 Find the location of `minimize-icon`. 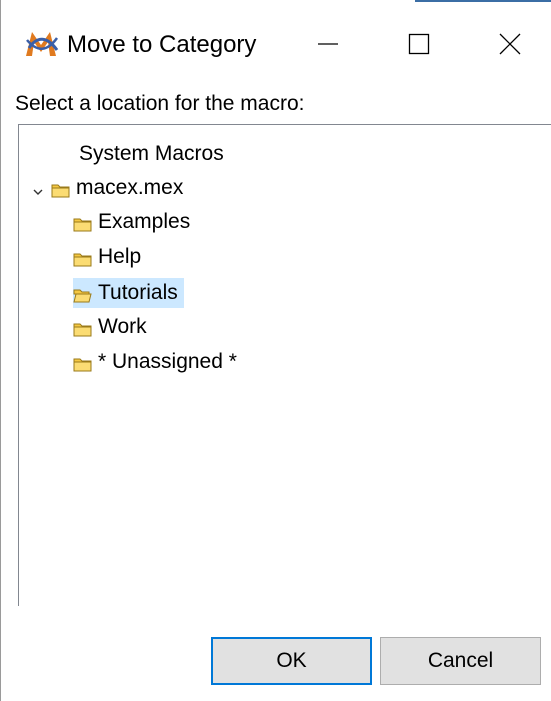

minimize-icon is located at coordinates (328, 44).